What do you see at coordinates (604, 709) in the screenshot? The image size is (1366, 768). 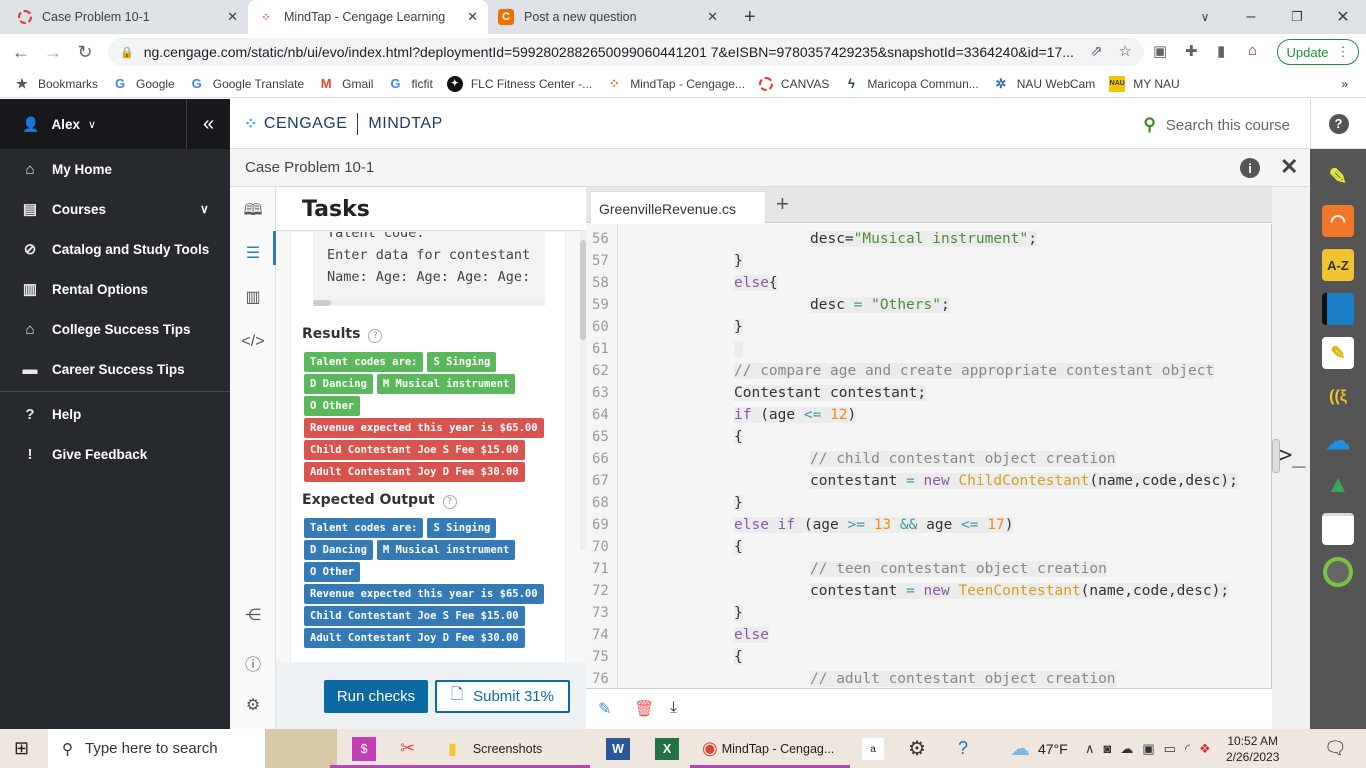 I see `edit-pencil-icon: ✎` at bounding box center [604, 709].